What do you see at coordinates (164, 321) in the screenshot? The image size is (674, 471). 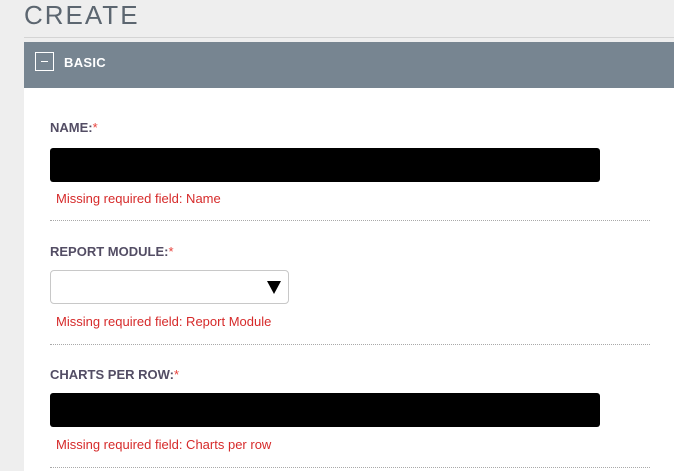 I see `report-module-error: Missing required field: Report Module` at bounding box center [164, 321].